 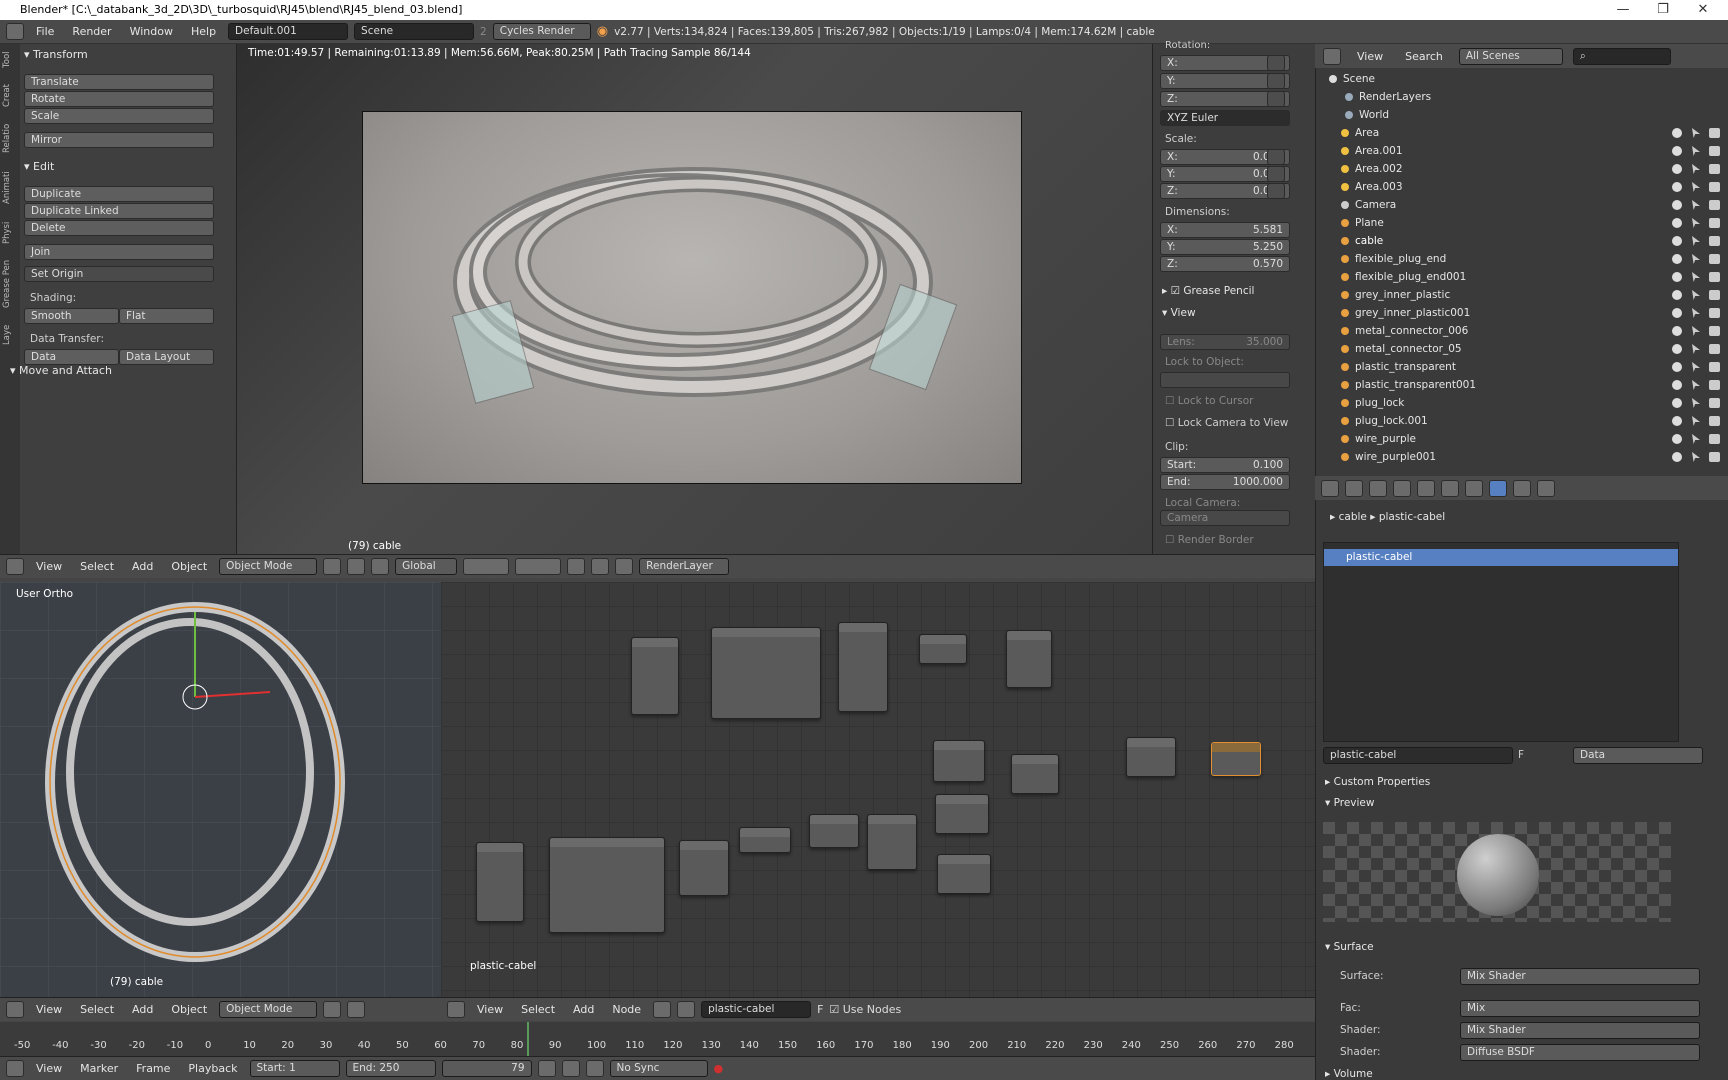 I want to click on outliner-item: plug_lock, so click(x=1521, y=403).